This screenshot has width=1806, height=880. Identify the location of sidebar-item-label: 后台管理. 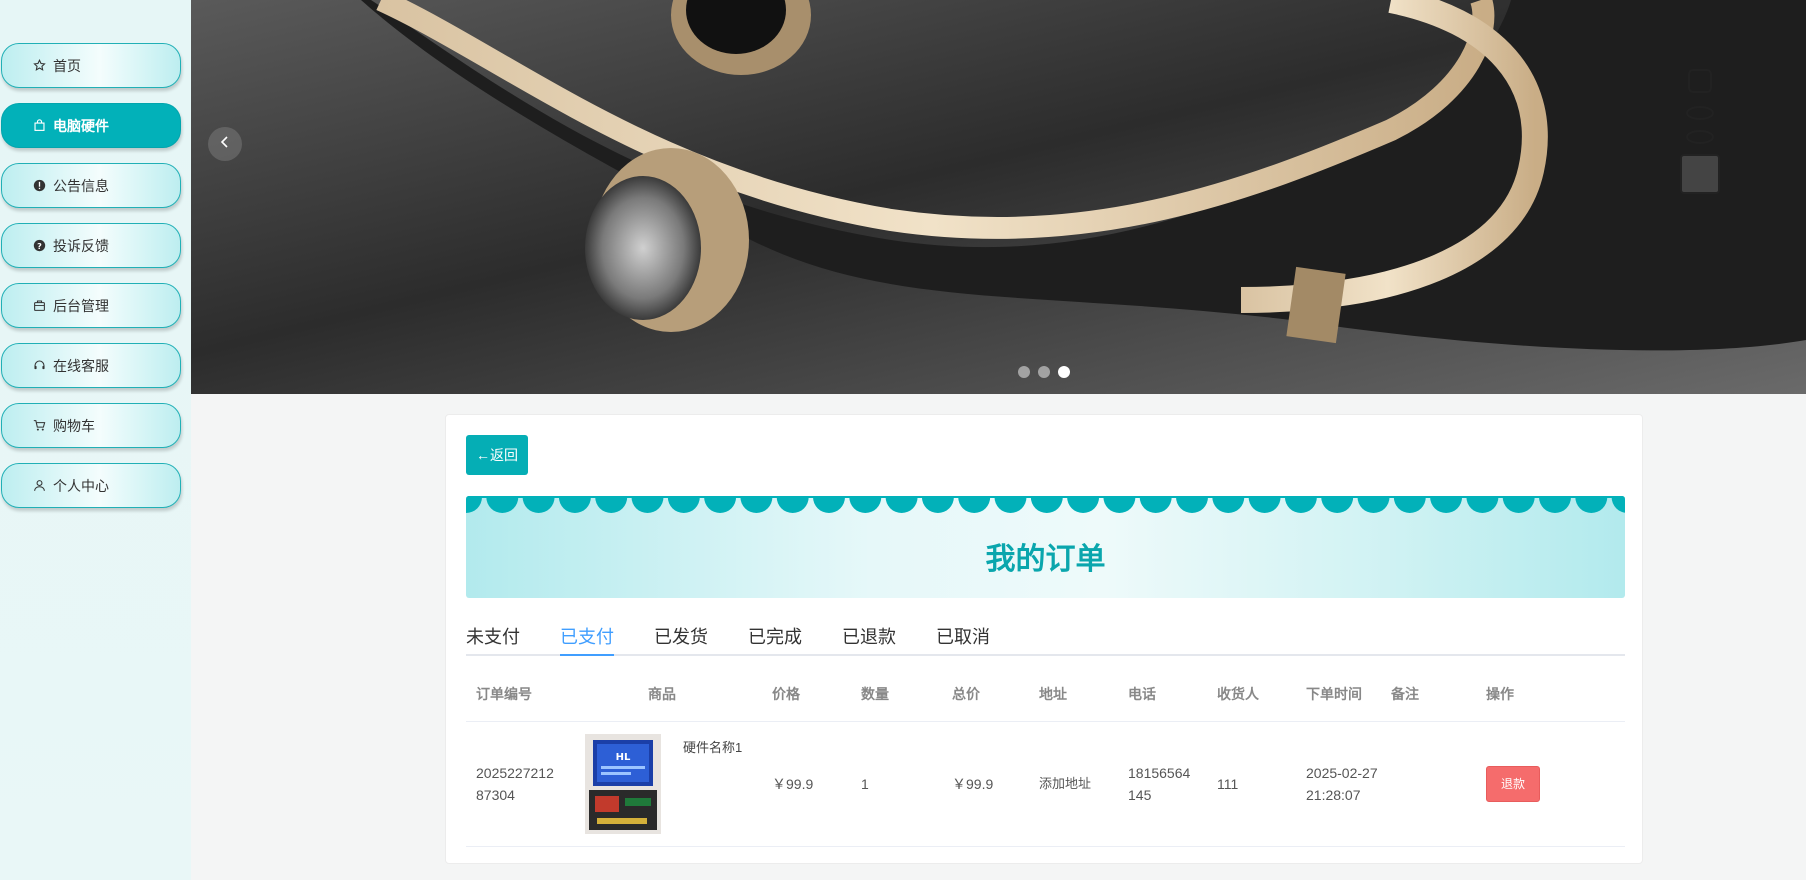
(81, 305).